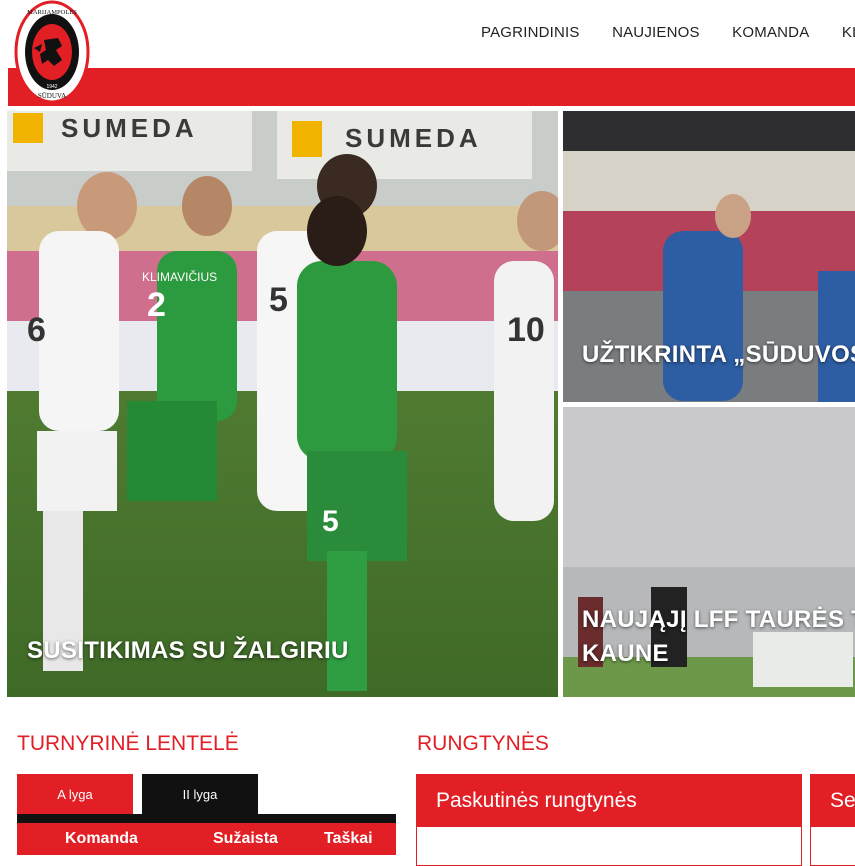 The image size is (855, 866). Describe the element at coordinates (526, 330) in the screenshot. I see `player-number-4: 10` at that location.